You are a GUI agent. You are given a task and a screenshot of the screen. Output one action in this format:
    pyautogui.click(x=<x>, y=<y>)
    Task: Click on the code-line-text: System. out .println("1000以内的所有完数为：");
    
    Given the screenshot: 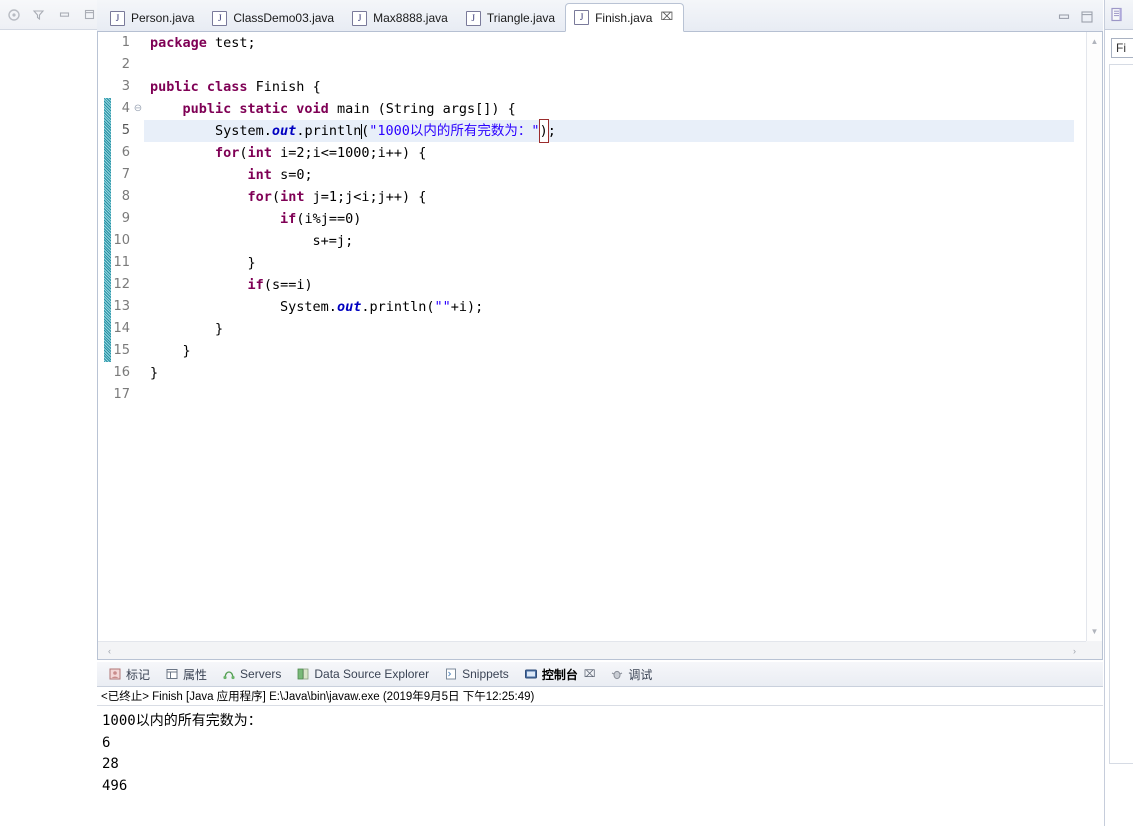 What is the action you would take?
    pyautogui.click(x=609, y=131)
    